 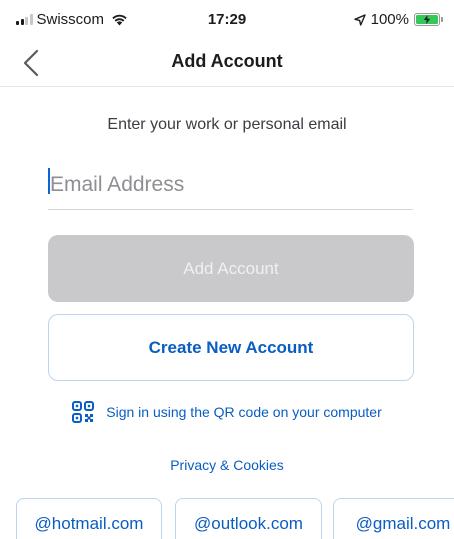 What do you see at coordinates (393, 518) in the screenshot?
I see `domain-chip-gmail: @gmail.com` at bounding box center [393, 518].